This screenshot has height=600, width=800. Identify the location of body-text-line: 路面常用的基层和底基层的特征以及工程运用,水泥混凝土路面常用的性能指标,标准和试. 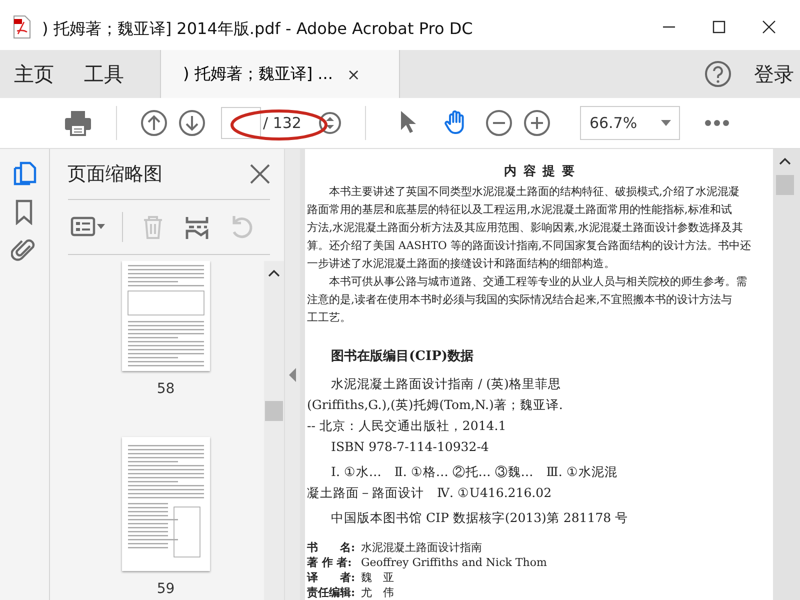
(520, 210).